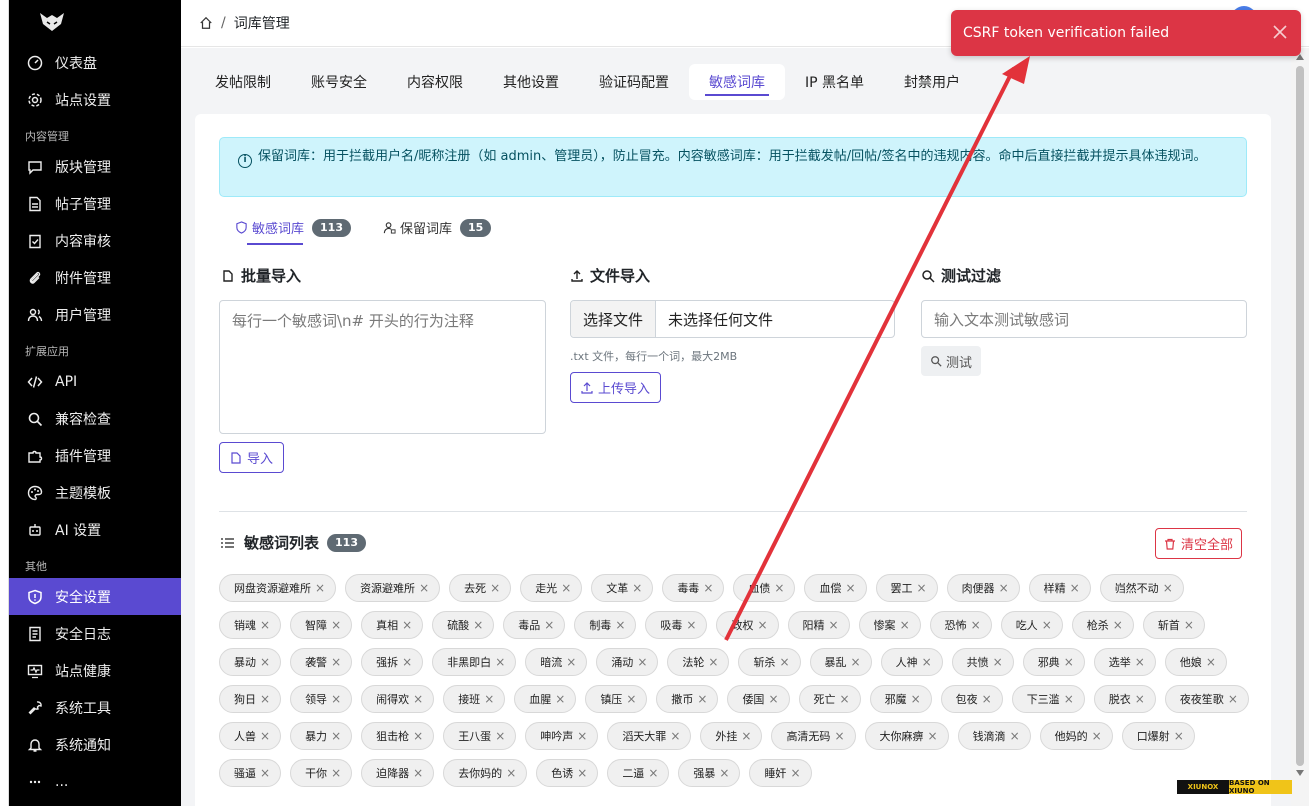  I want to click on word-tag: 法轮 ×, so click(698, 662).